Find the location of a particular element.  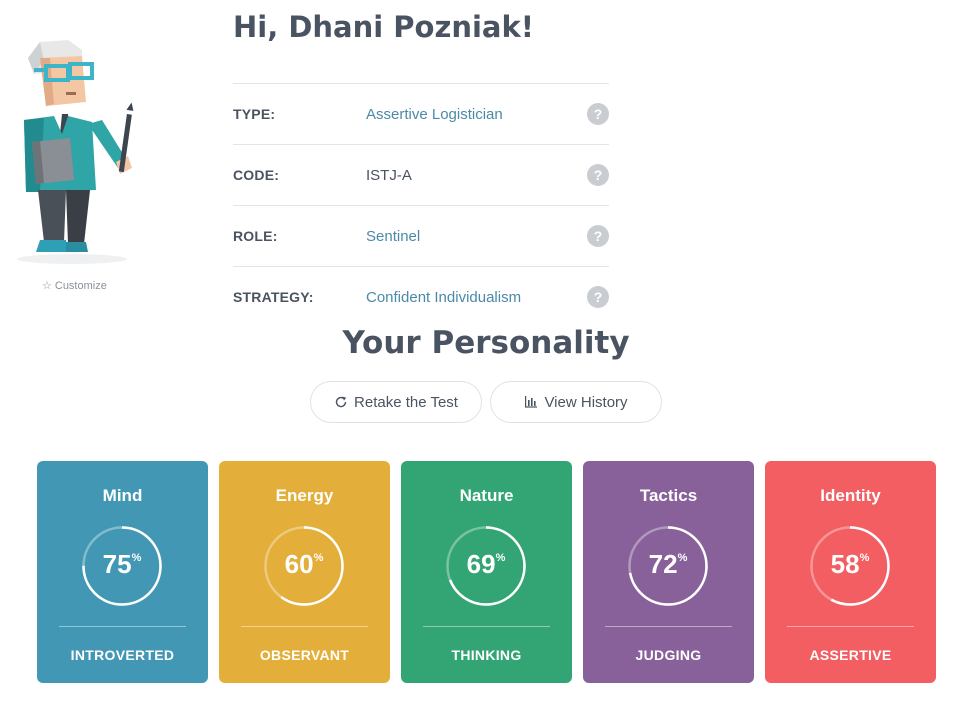

percent-gauge: 60% is located at coordinates (304, 566).